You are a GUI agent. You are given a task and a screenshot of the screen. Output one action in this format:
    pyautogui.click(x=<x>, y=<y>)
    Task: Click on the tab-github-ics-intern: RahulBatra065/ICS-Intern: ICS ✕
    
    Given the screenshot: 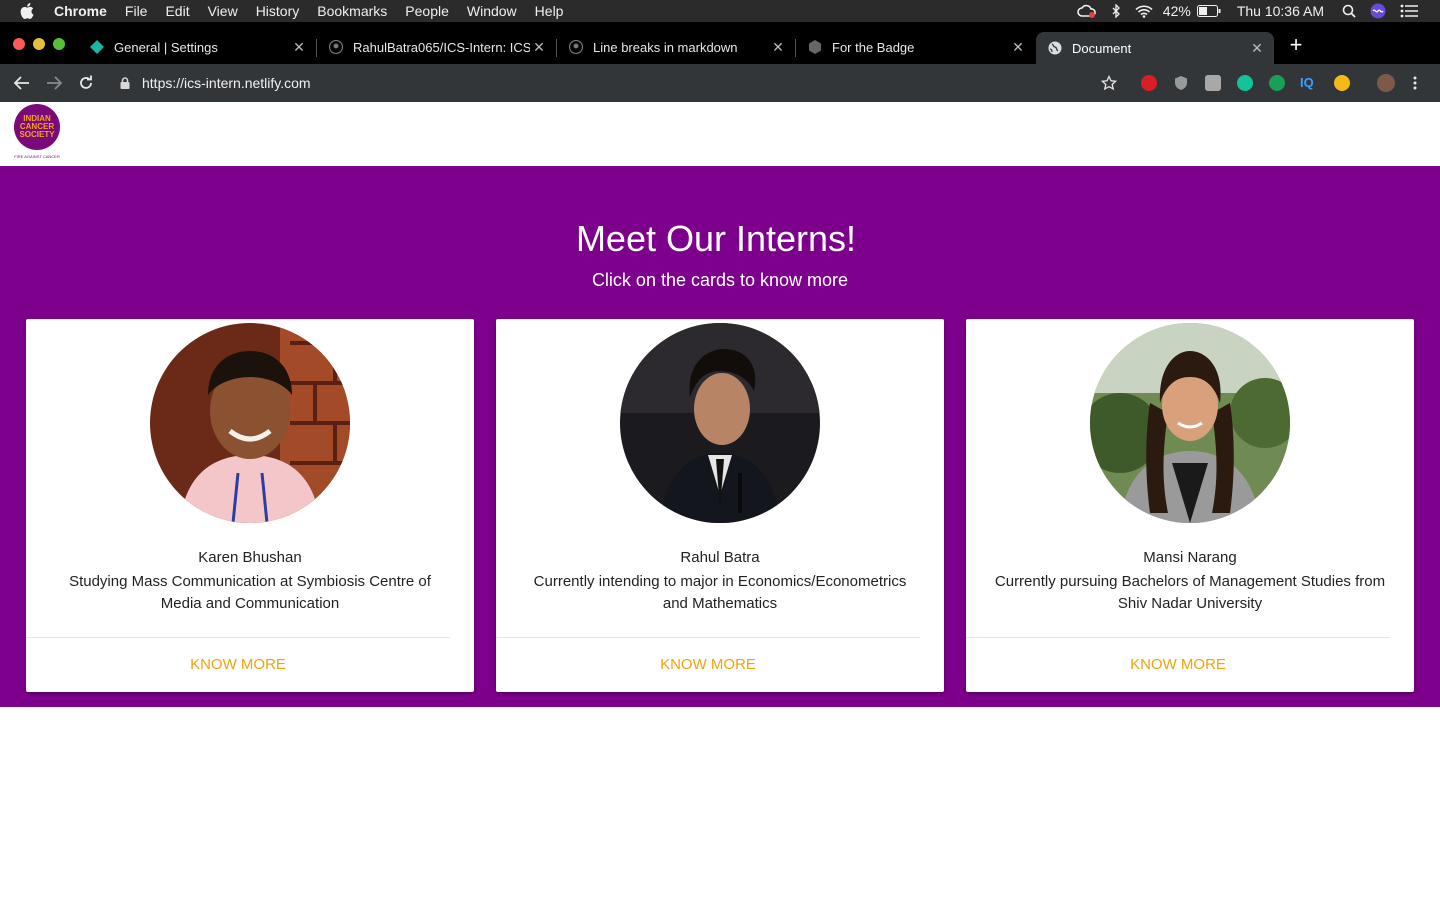 What is the action you would take?
    pyautogui.click(x=436, y=47)
    